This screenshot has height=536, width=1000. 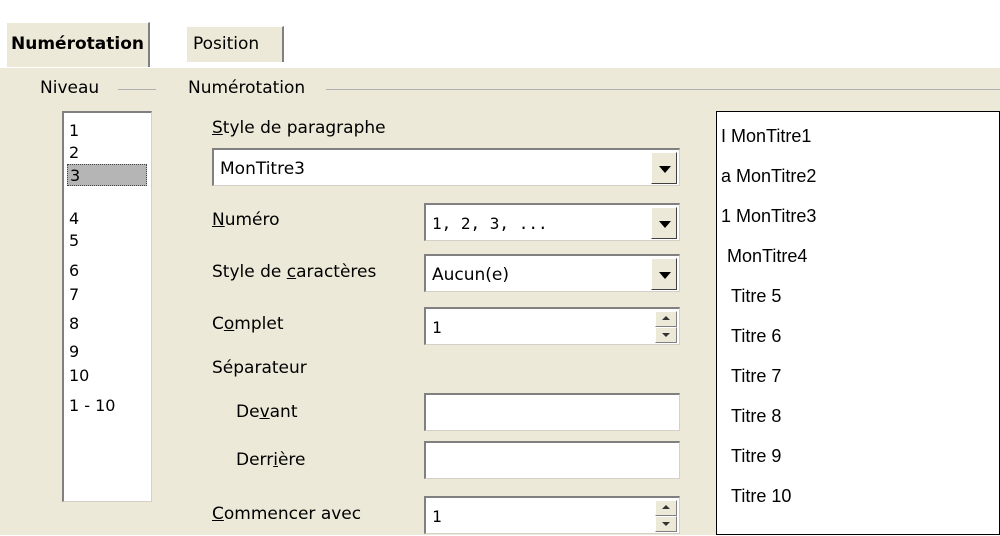 What do you see at coordinates (229, 324) in the screenshot?
I see `complete-label-mnemonic: o` at bounding box center [229, 324].